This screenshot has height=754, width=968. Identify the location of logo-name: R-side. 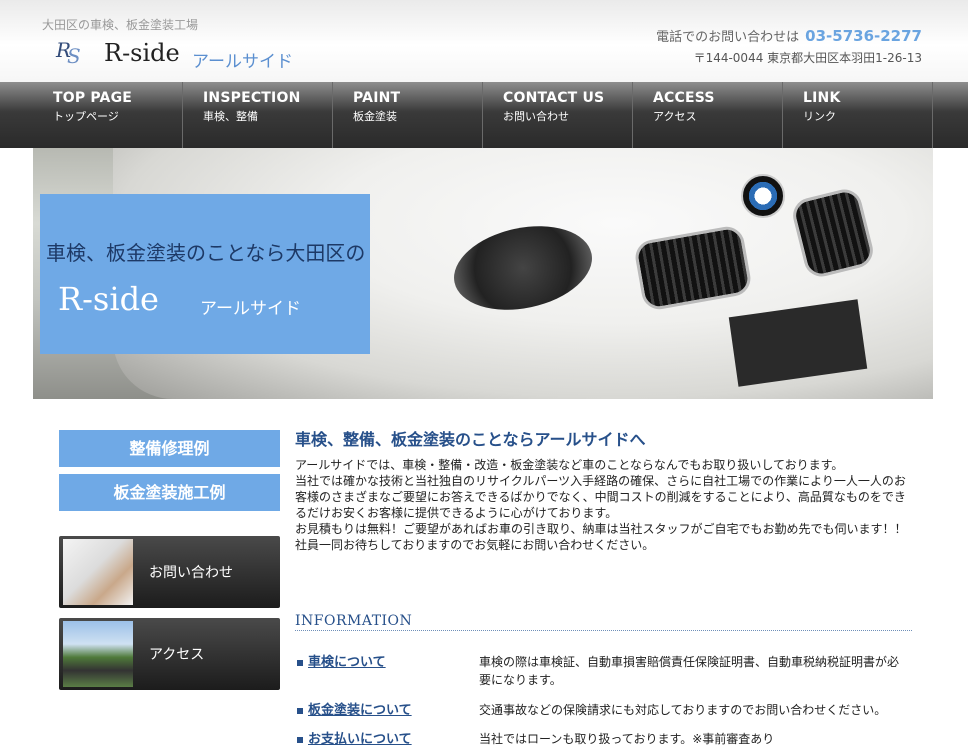
(142, 53).